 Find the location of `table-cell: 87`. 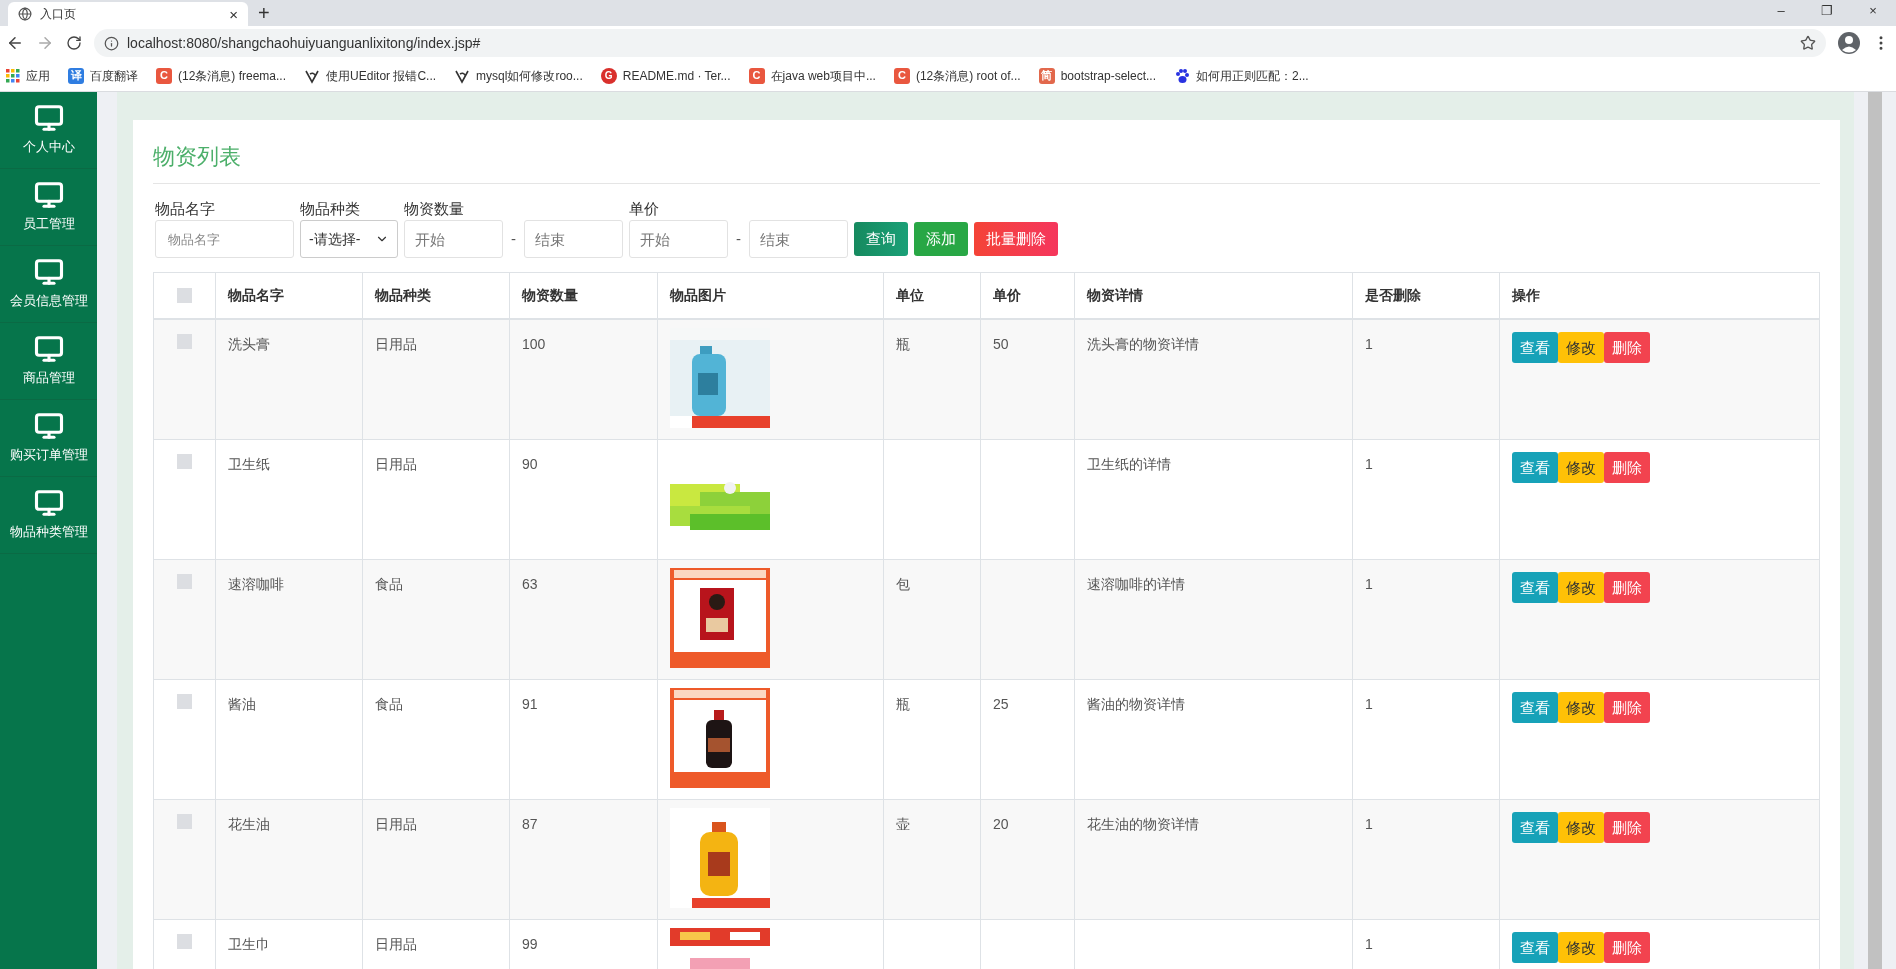

table-cell: 87 is located at coordinates (530, 824).